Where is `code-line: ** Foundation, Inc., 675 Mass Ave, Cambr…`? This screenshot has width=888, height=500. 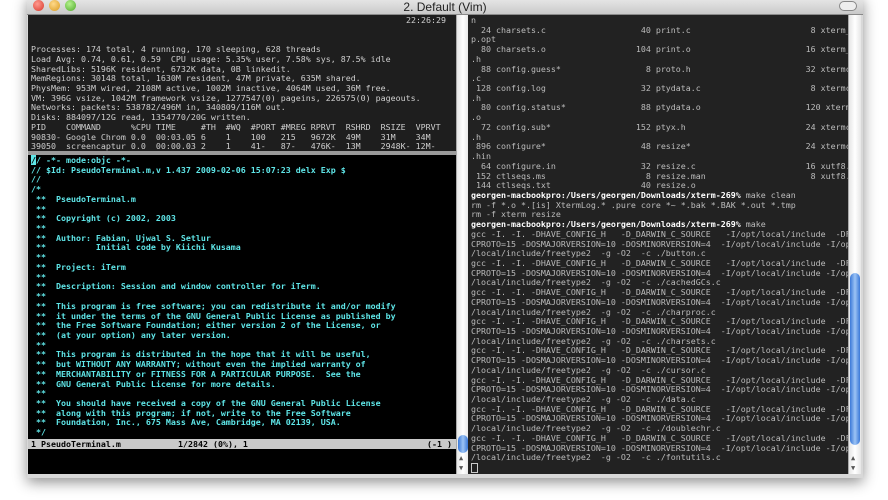 code-line: ** Foundation, Inc., 675 Mass Ave, Cambr… is located at coordinates (186, 422).